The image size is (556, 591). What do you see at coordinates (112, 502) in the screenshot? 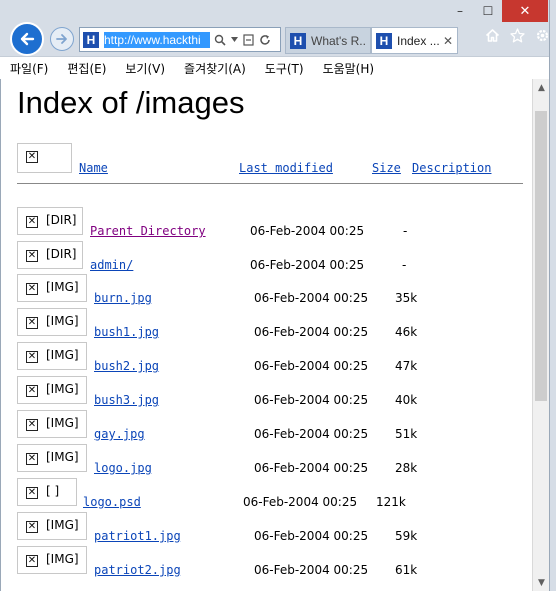
I see `file-link: logo.psd` at bounding box center [112, 502].